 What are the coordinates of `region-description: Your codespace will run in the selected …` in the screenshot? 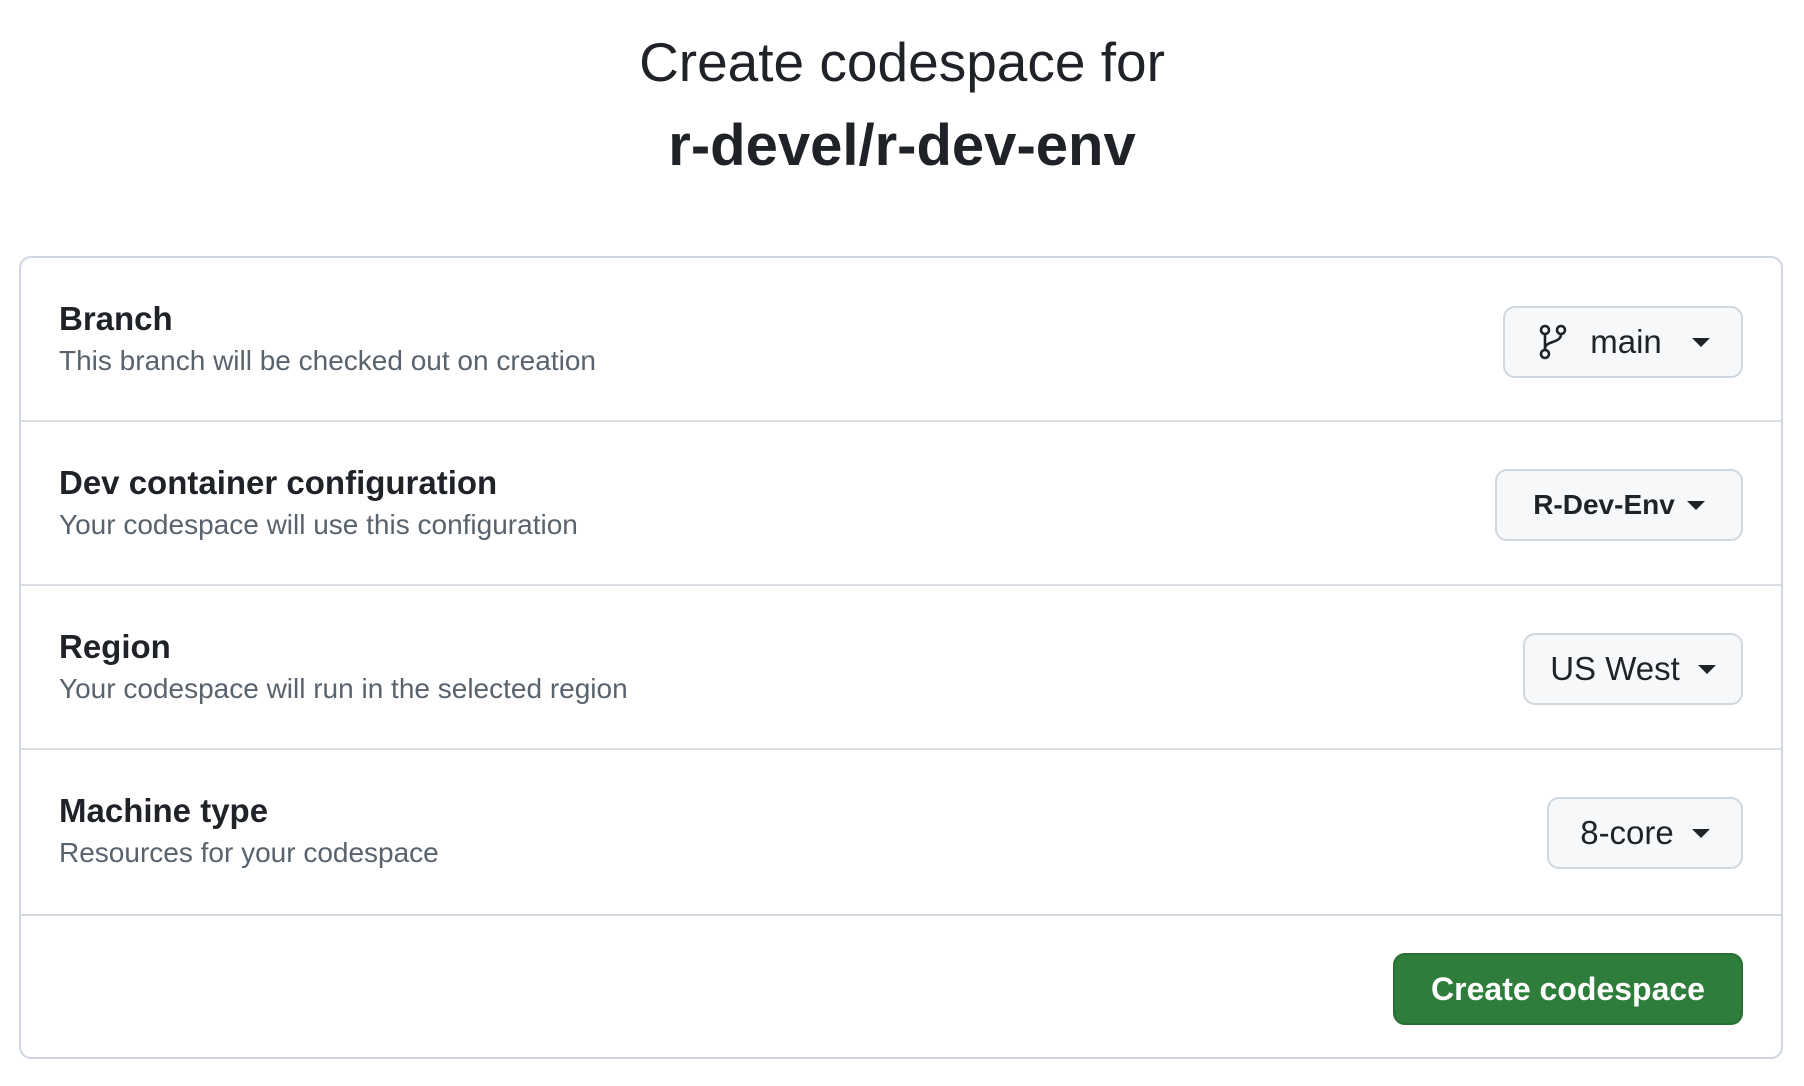 It's located at (343, 688).